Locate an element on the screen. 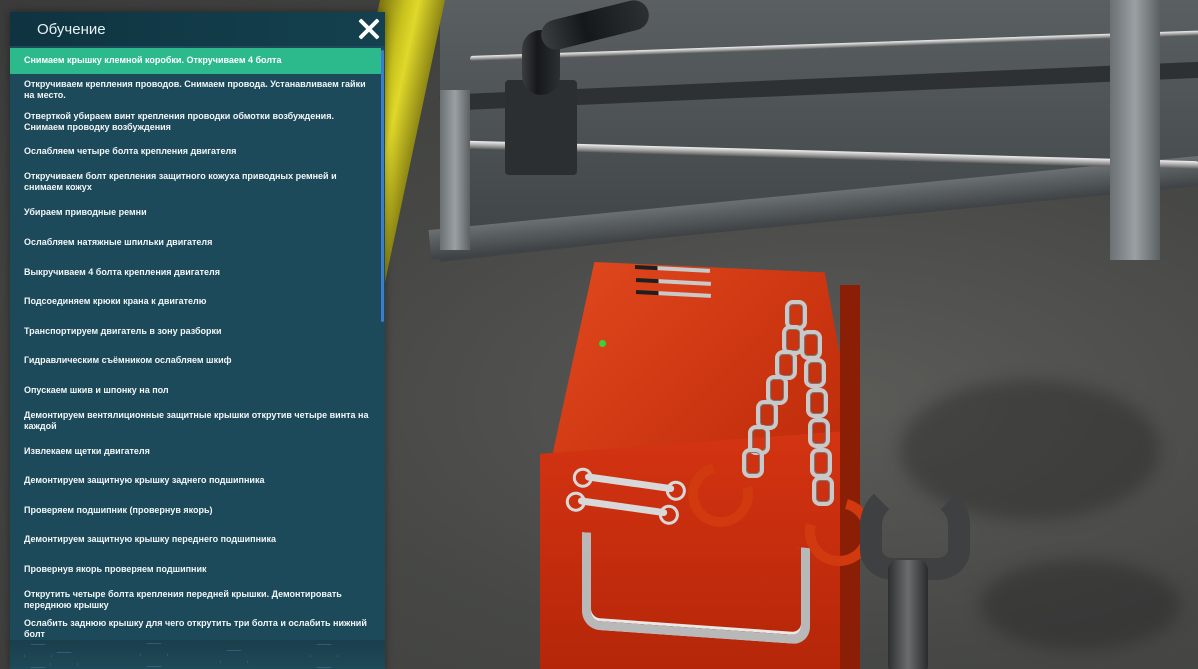 This screenshot has height=669, width=1198. step-item: Провернув якорь проверяем подшипник is located at coordinates (195, 569).